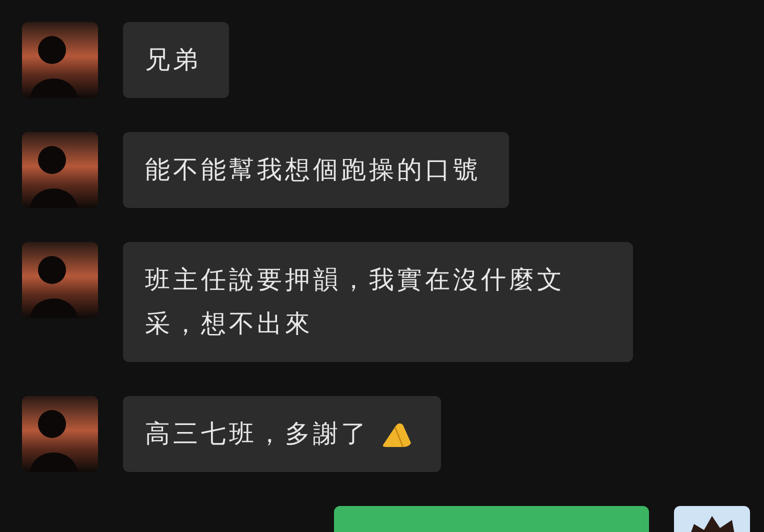 Image resolution: width=764 pixels, height=532 pixels. I want to click on message-text: 能不能幫我想個跑操的口號, so click(313, 170).